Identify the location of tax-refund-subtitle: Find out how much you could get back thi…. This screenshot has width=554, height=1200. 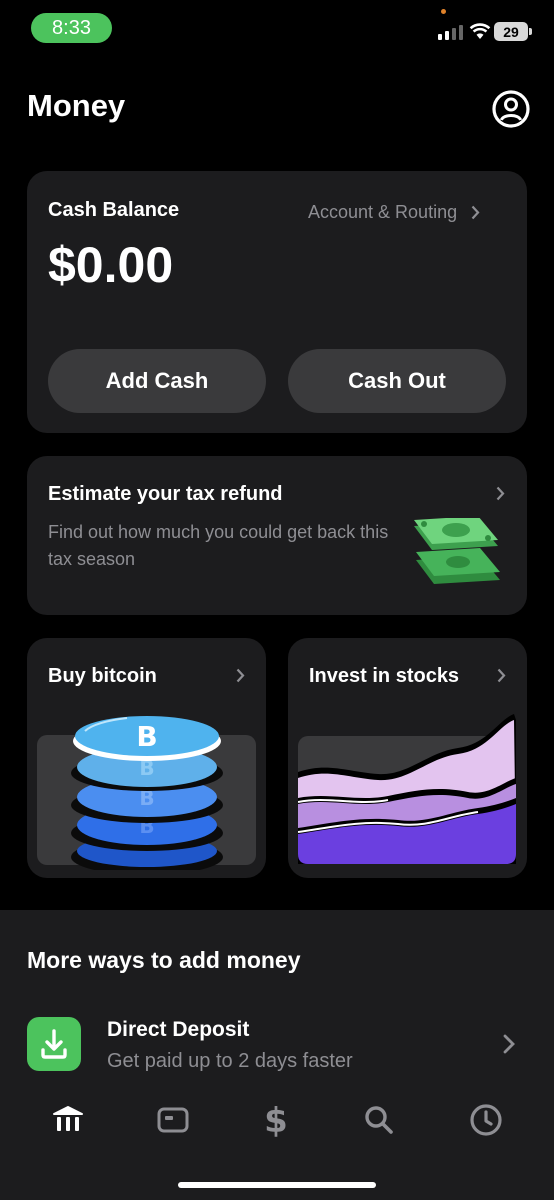
(218, 545).